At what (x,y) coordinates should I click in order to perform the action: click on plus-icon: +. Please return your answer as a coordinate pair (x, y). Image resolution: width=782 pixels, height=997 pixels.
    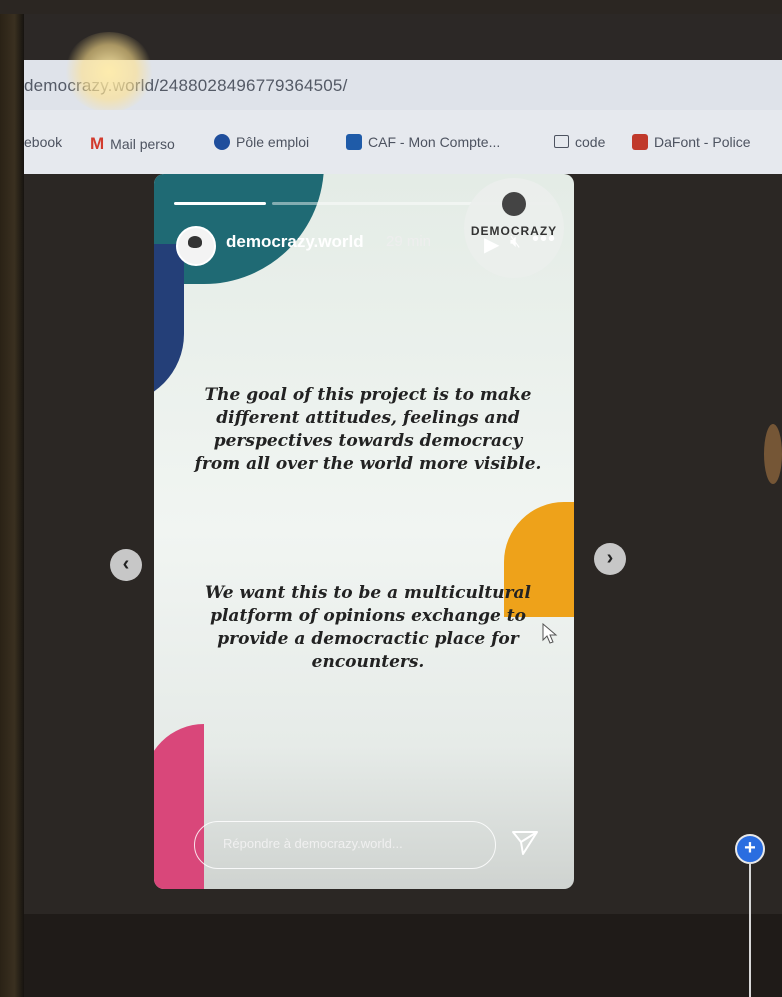
    Looking at the image, I should click on (750, 849).